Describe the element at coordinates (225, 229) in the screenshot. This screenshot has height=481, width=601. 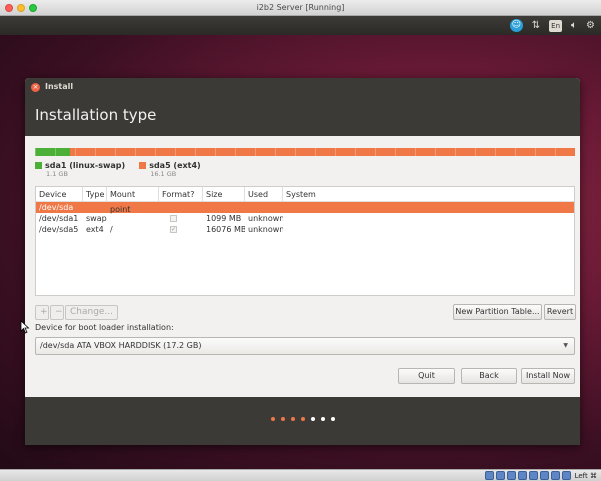
I see `cell-size: 16076 MB` at that location.